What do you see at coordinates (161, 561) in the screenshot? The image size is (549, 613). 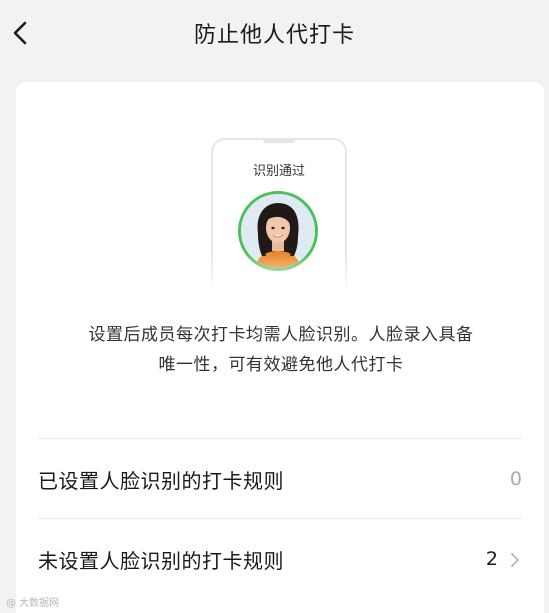 I see `row-label: 未设置人脸识别的打卡规则` at bounding box center [161, 561].